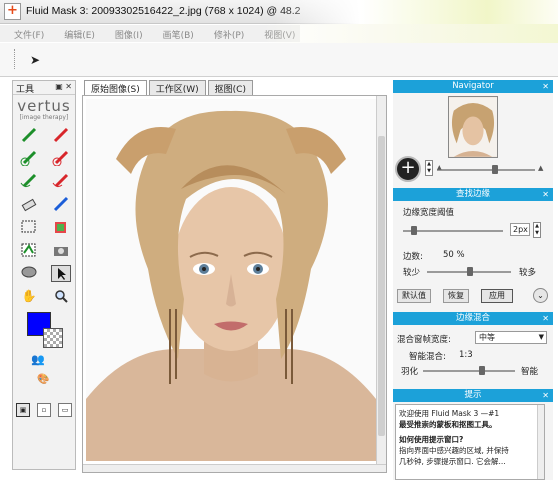 This screenshot has height=491, width=558. What do you see at coordinates (540, 295) in the screenshot?
I see `expand-chevron-icon: ⌄` at bounding box center [540, 295].